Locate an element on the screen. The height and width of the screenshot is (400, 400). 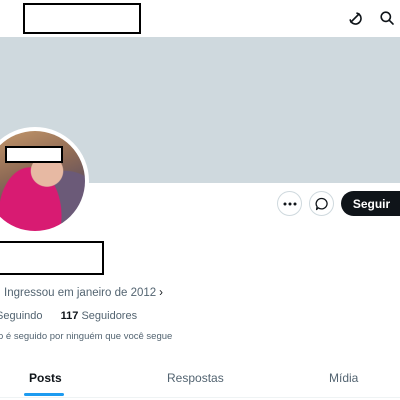
chevron-right-icon: › is located at coordinates (161, 293).